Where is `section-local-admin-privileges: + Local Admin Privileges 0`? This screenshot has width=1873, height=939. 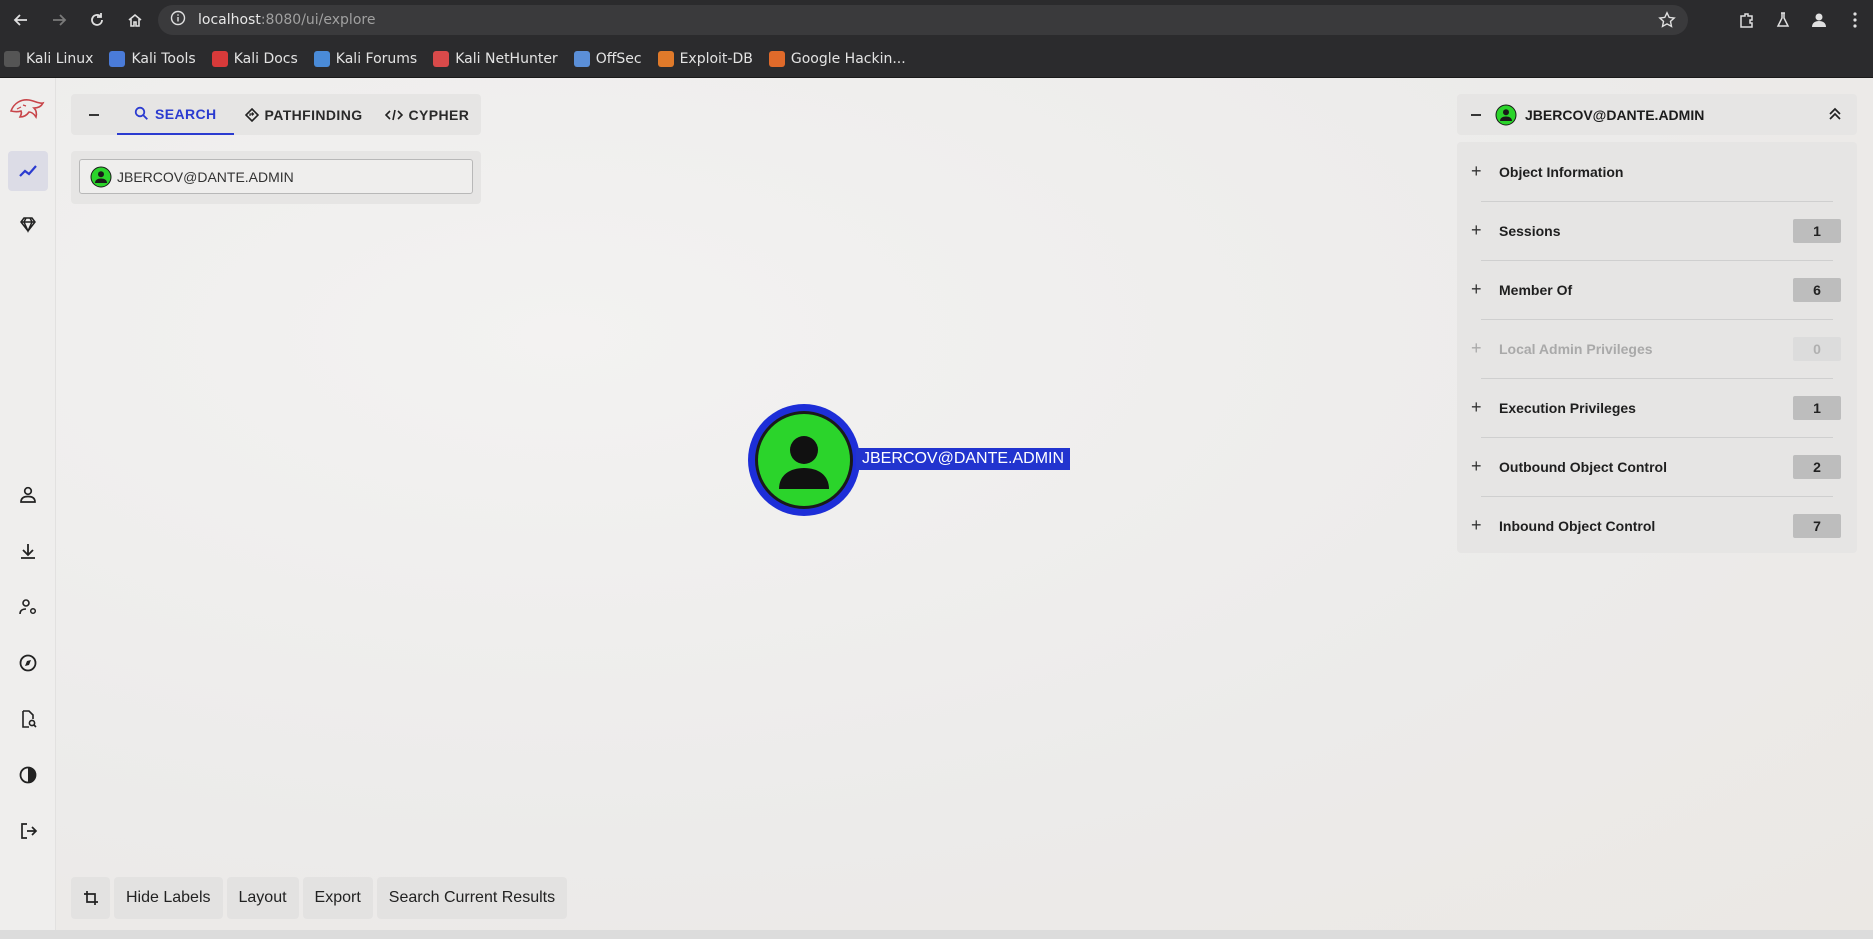
section-local-admin-privileges: + Local Admin Privileges 0 is located at coordinates (1657, 348).